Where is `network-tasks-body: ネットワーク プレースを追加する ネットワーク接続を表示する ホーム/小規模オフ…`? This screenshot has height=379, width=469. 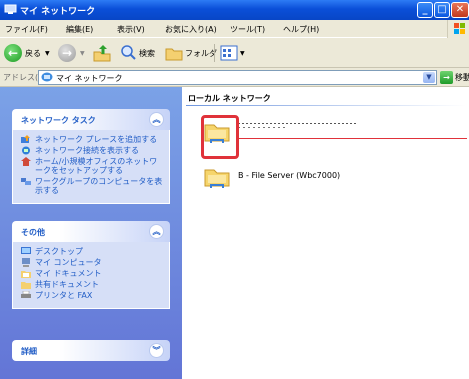 network-tasks-body: ネットワーク プレースを追加する ネットワーク接続を表示する ホーム/小規模オフ… is located at coordinates (91, 167).